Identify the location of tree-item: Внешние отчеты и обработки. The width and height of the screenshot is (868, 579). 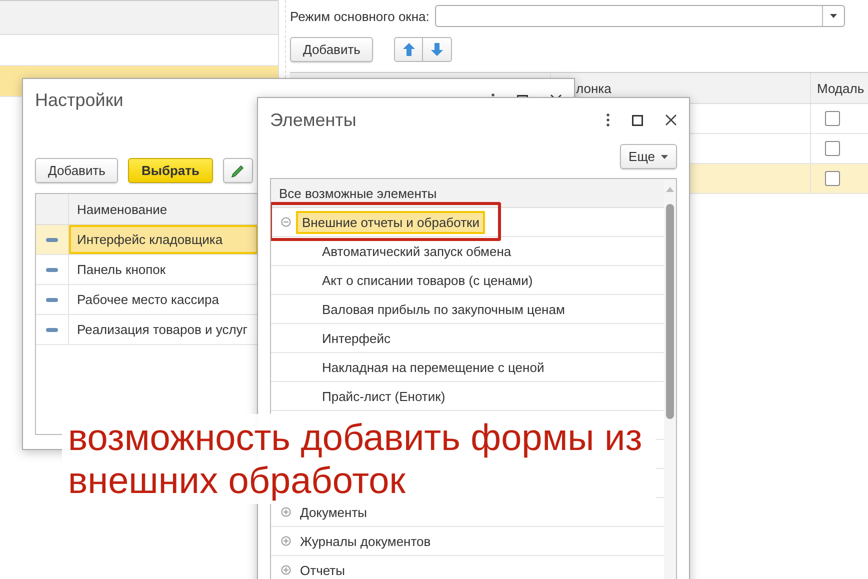
(391, 222).